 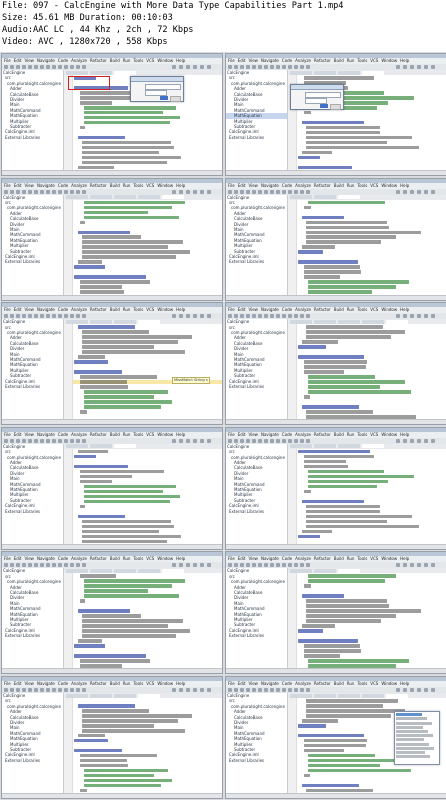 I want to click on class-name-field, so click(x=163, y=87).